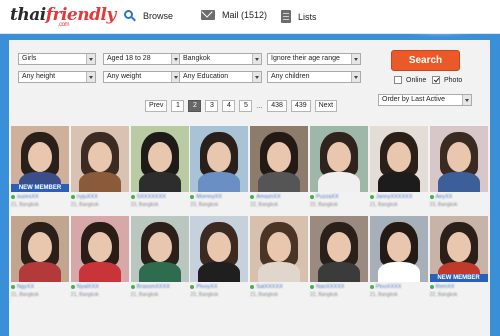 The width and height of the screenshot is (500, 336). Describe the element at coordinates (57, 77) in the screenshot. I see `height-select: Any height` at that location.